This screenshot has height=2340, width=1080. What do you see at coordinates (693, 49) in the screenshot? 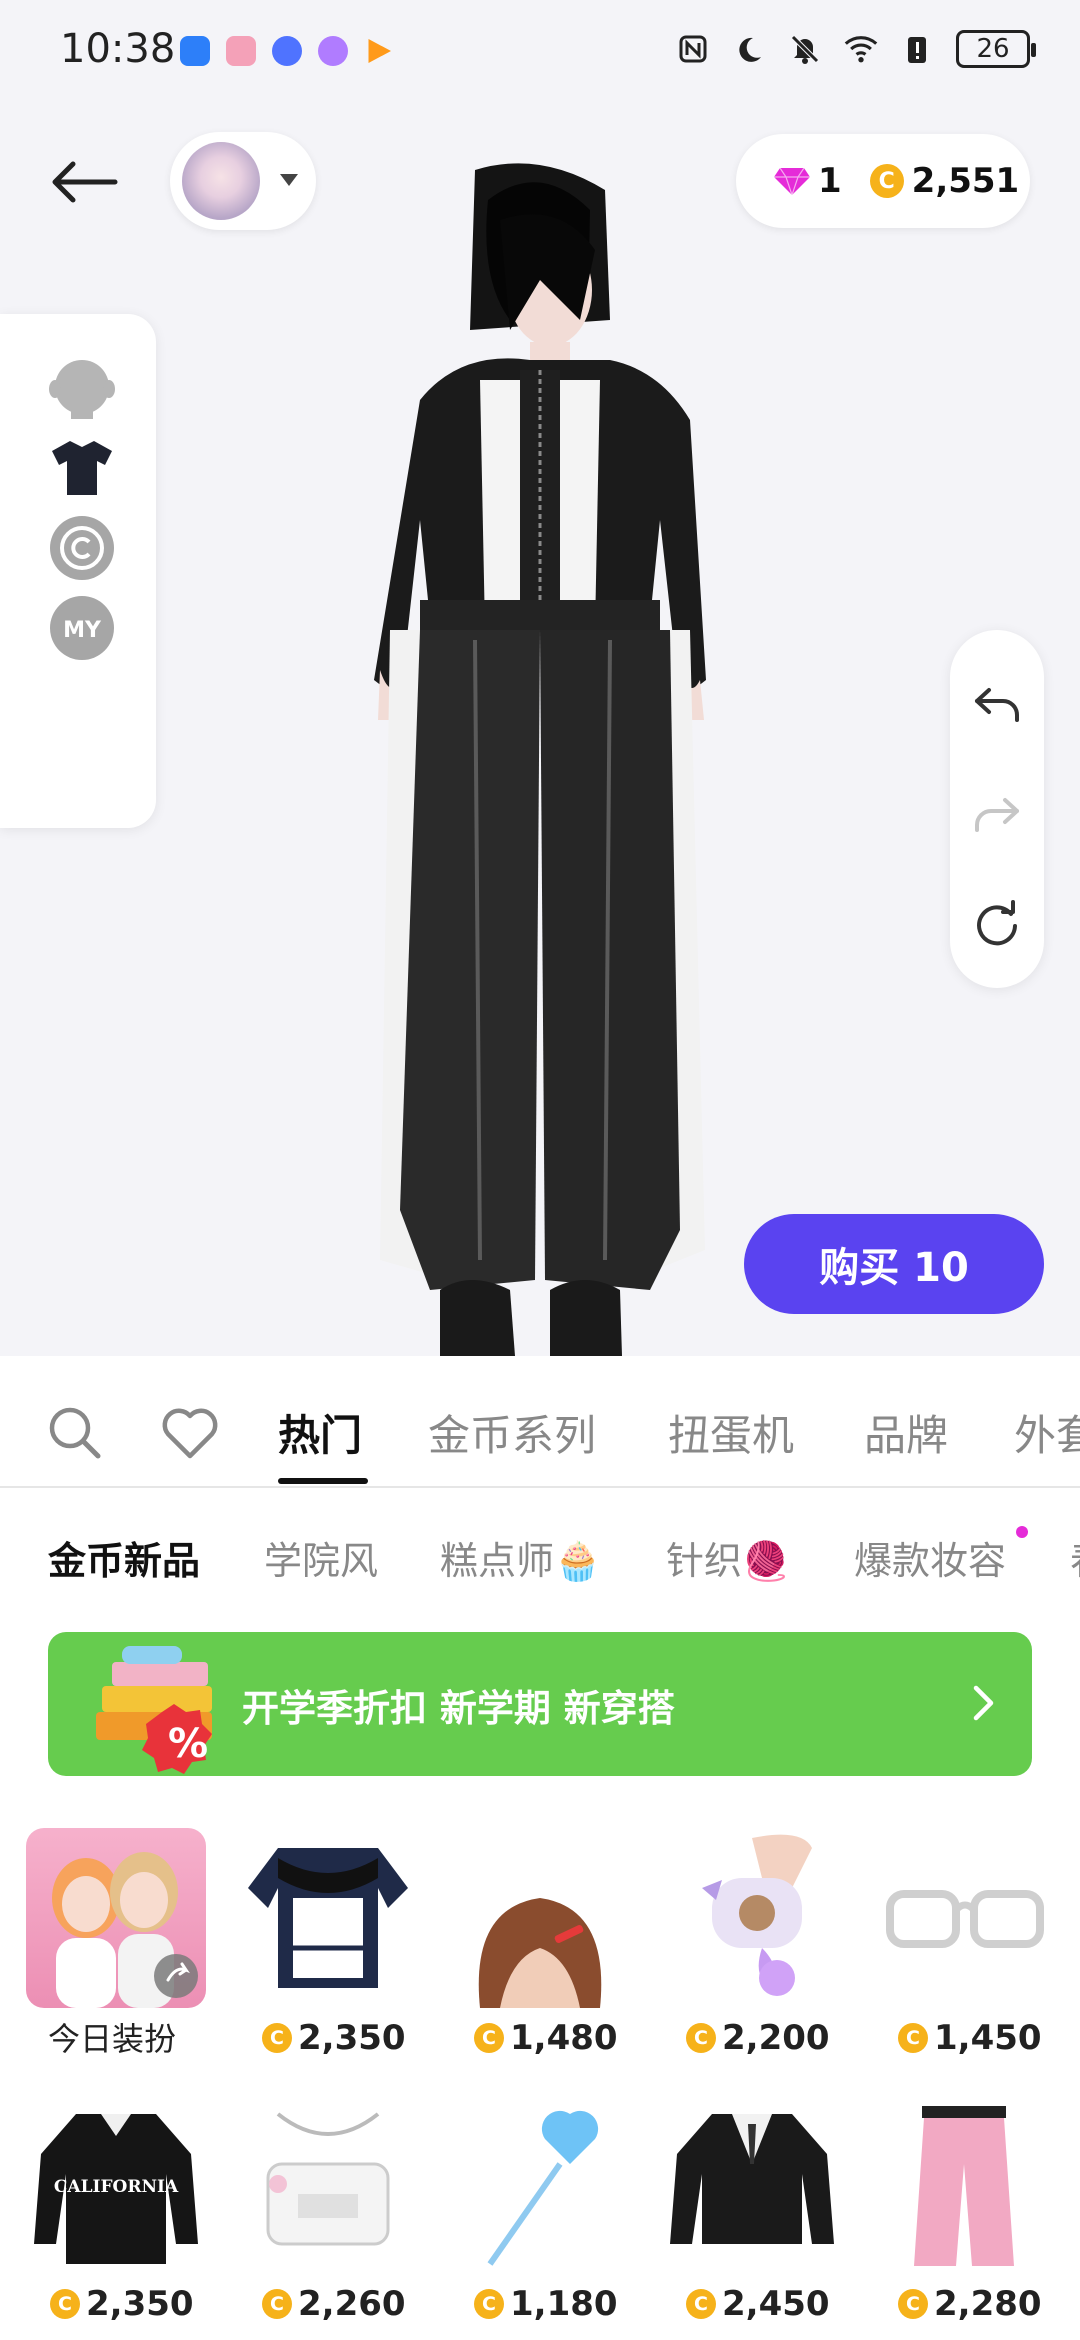
I see `nfc-icon` at bounding box center [693, 49].